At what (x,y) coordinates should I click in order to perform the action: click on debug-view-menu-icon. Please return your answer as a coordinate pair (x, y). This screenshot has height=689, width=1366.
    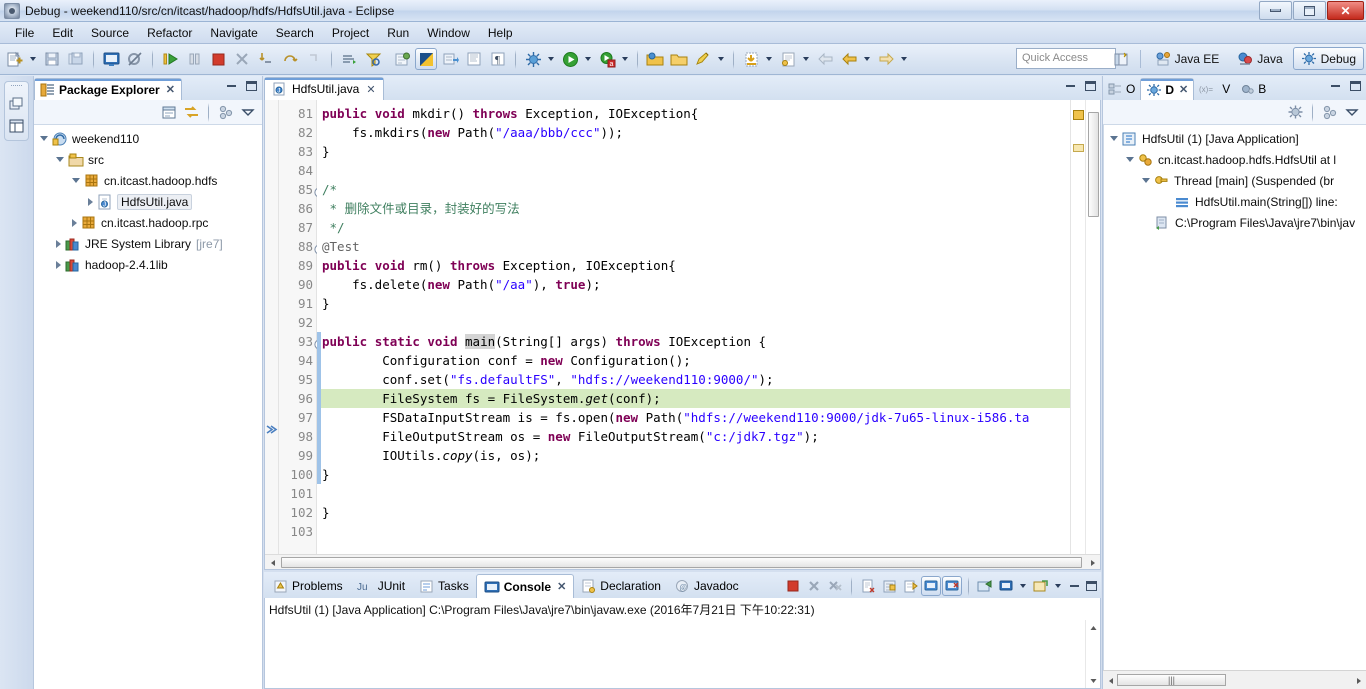
    Looking at the image, I should click on (1352, 112).